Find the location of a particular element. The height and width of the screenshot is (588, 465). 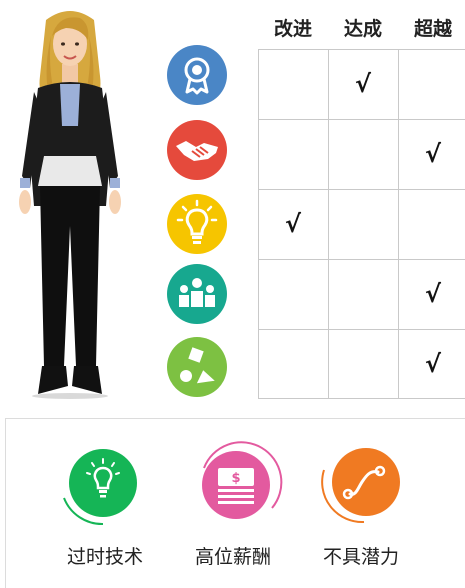

column-header-exceed: 超越 is located at coordinates (432, 29).